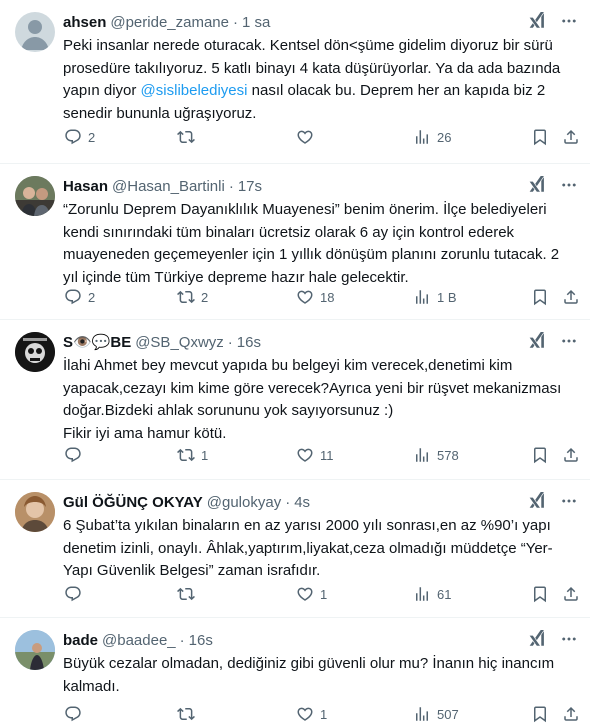  I want to click on share-icon, so click(571, 594).